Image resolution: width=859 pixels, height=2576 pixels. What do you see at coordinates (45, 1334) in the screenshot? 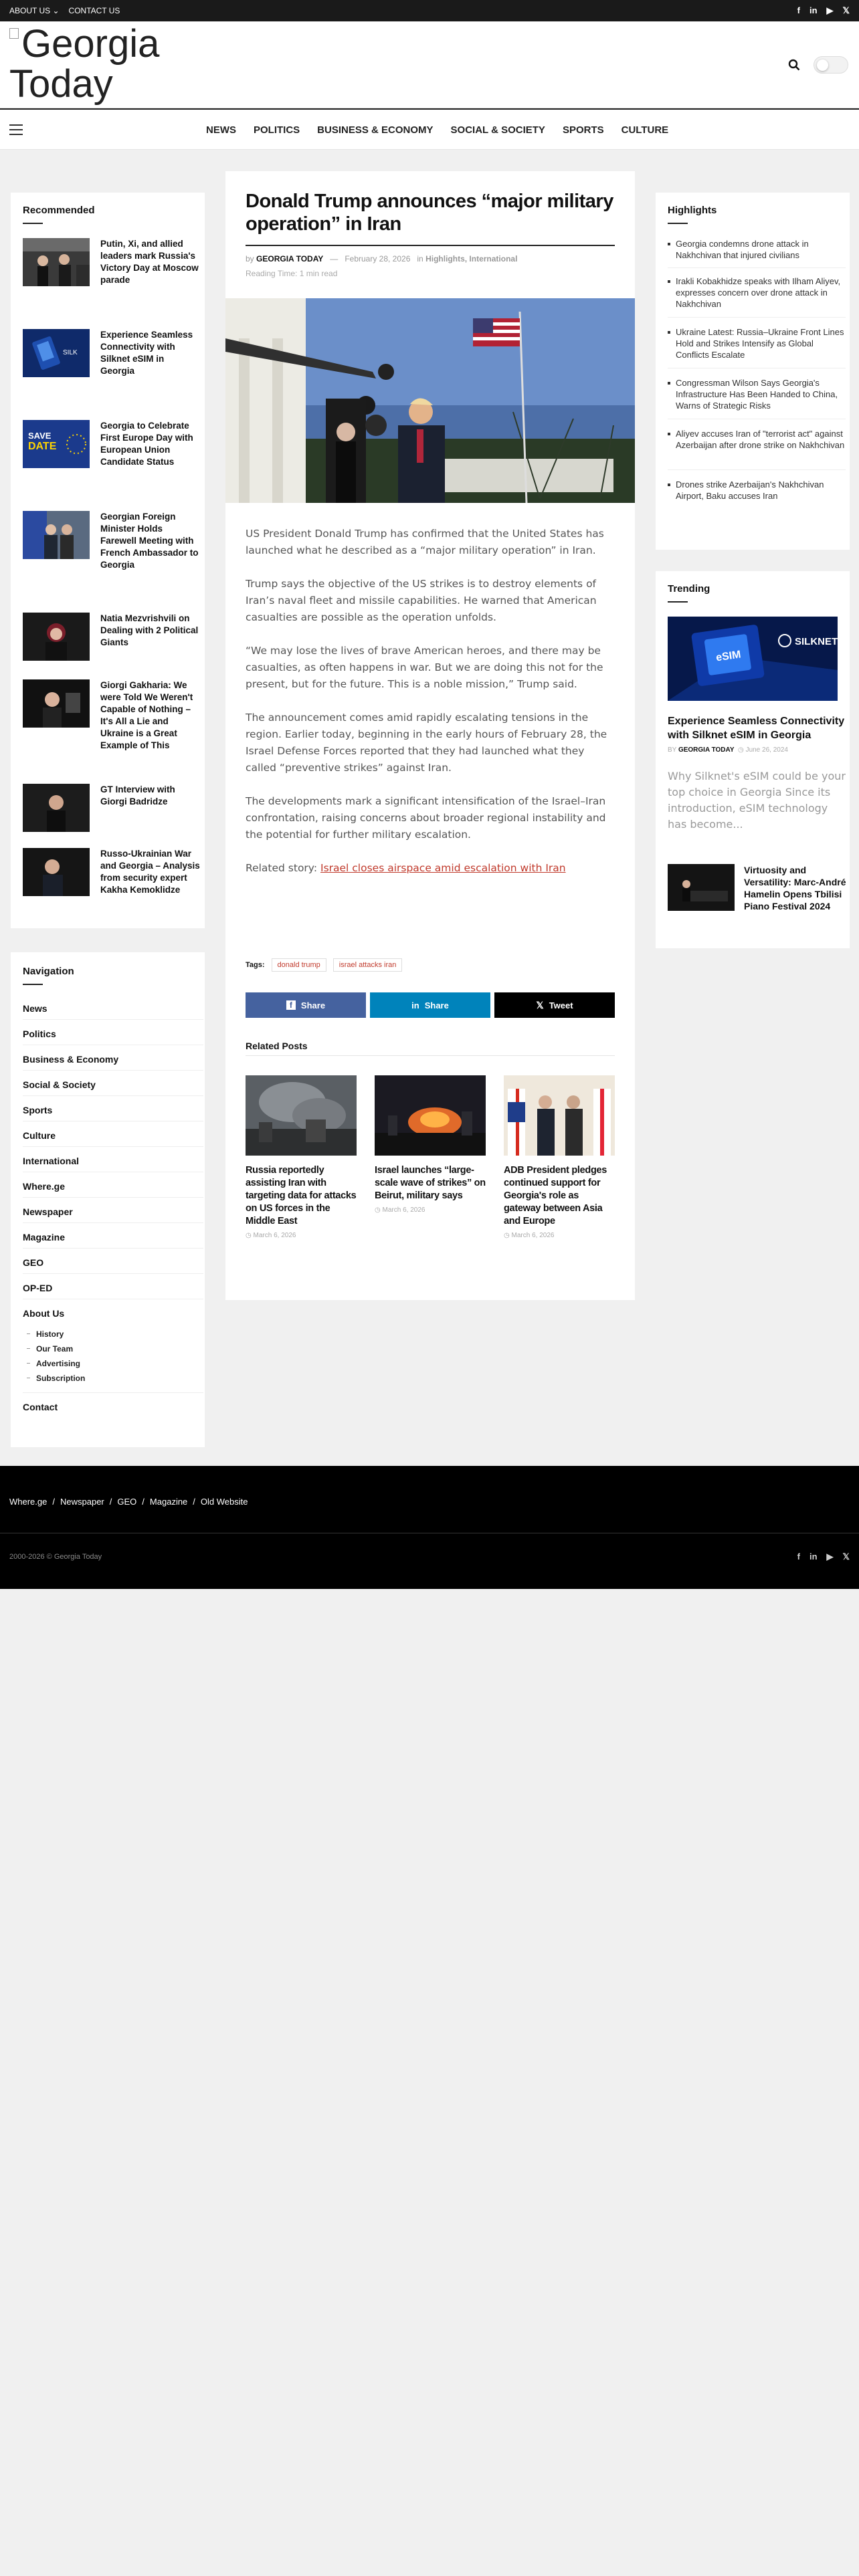
I see `navw-sub-history: History` at bounding box center [45, 1334].